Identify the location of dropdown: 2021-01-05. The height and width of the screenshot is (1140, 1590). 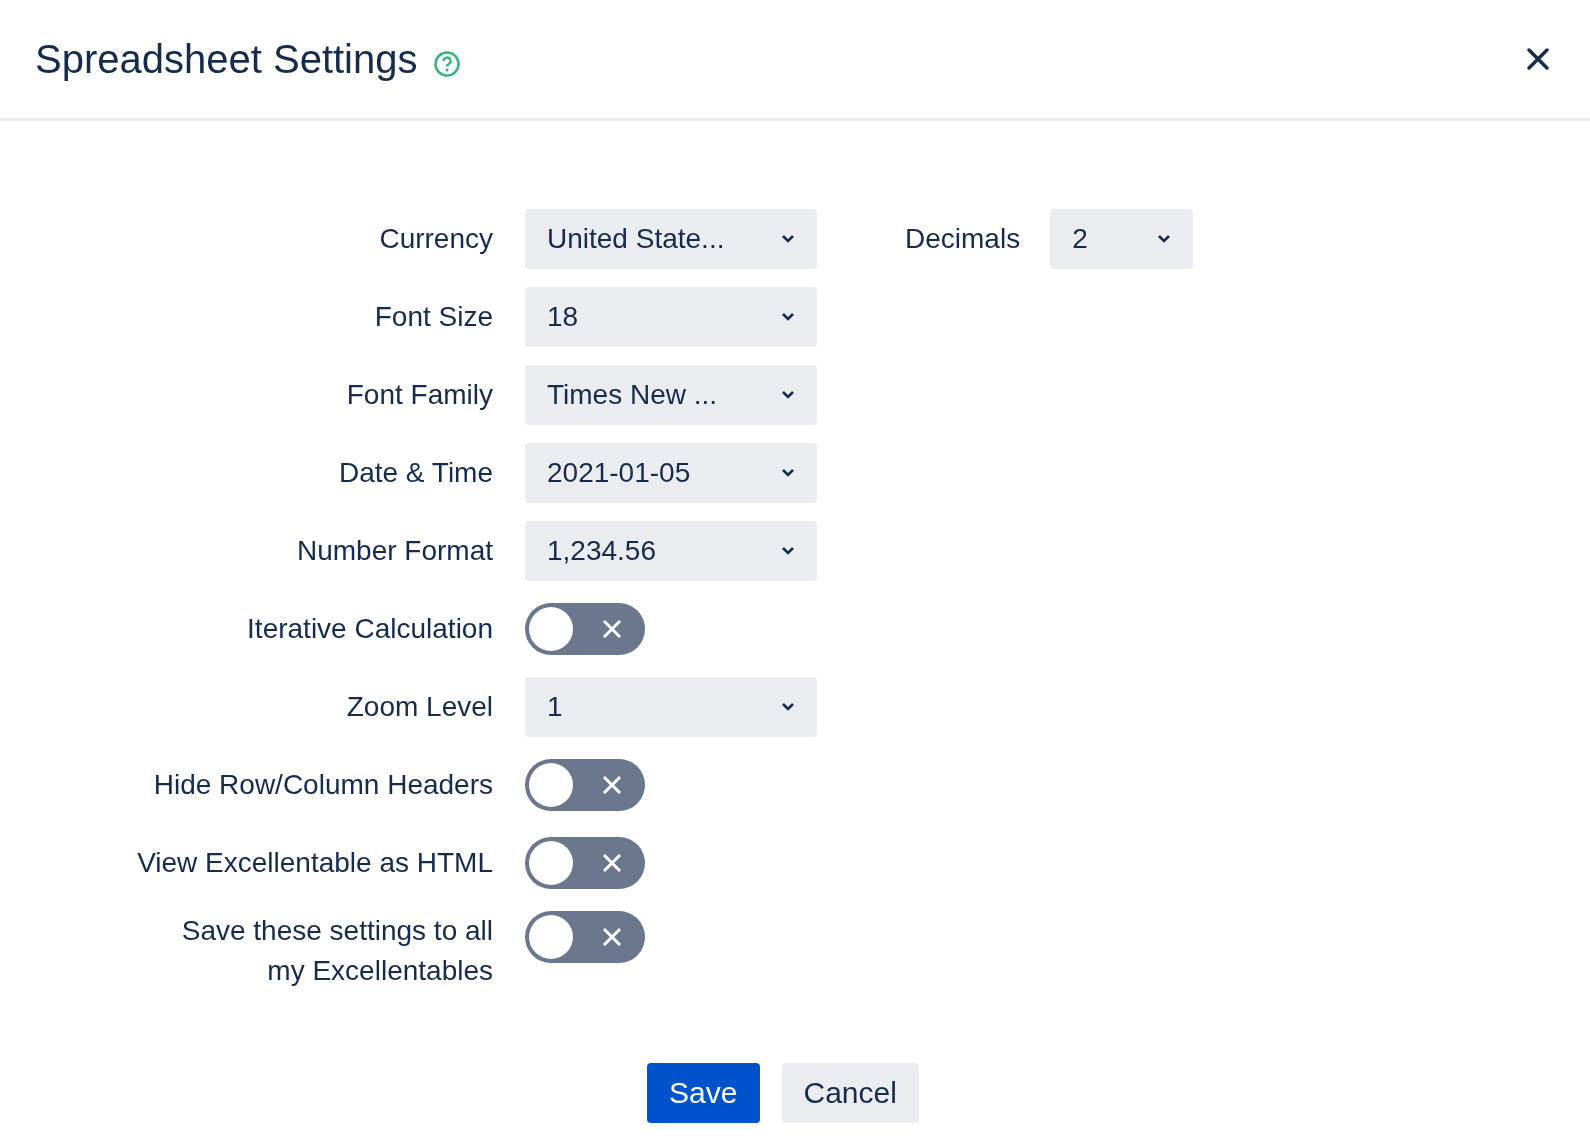
(671, 473).